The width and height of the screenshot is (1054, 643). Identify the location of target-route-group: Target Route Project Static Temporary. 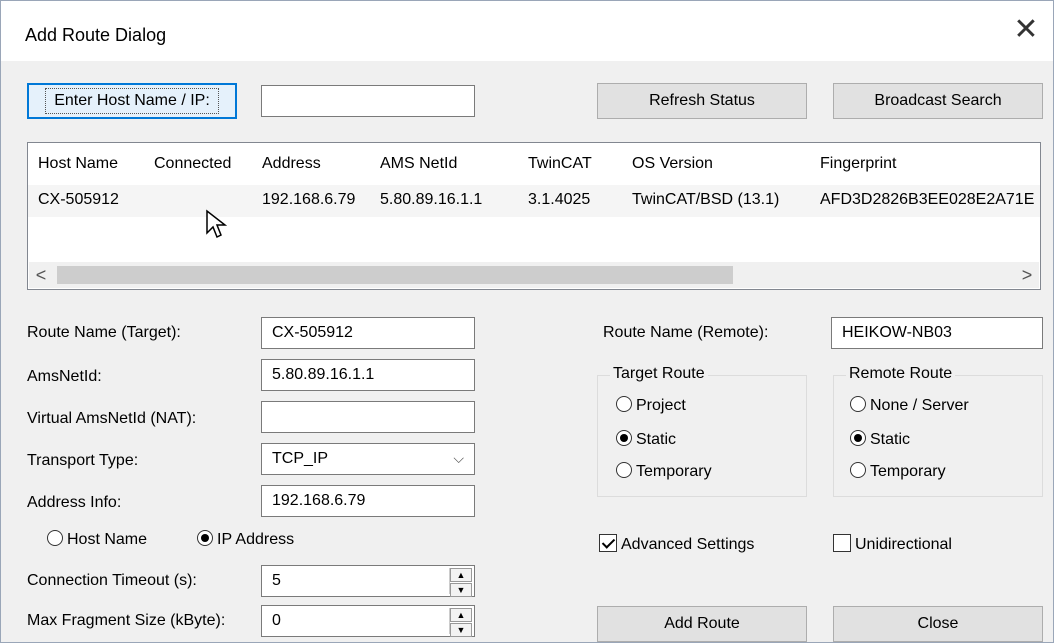
(702, 431).